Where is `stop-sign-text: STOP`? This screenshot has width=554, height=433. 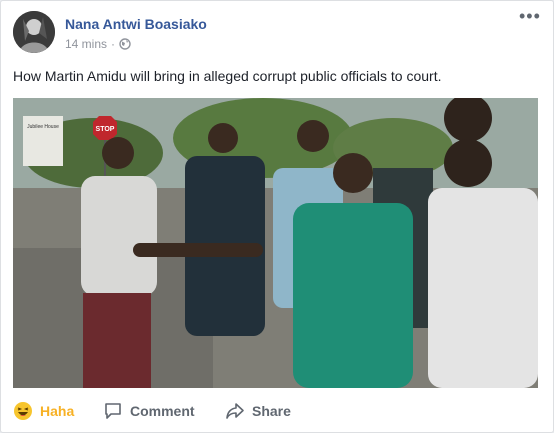
stop-sign-text: STOP is located at coordinates (105, 129).